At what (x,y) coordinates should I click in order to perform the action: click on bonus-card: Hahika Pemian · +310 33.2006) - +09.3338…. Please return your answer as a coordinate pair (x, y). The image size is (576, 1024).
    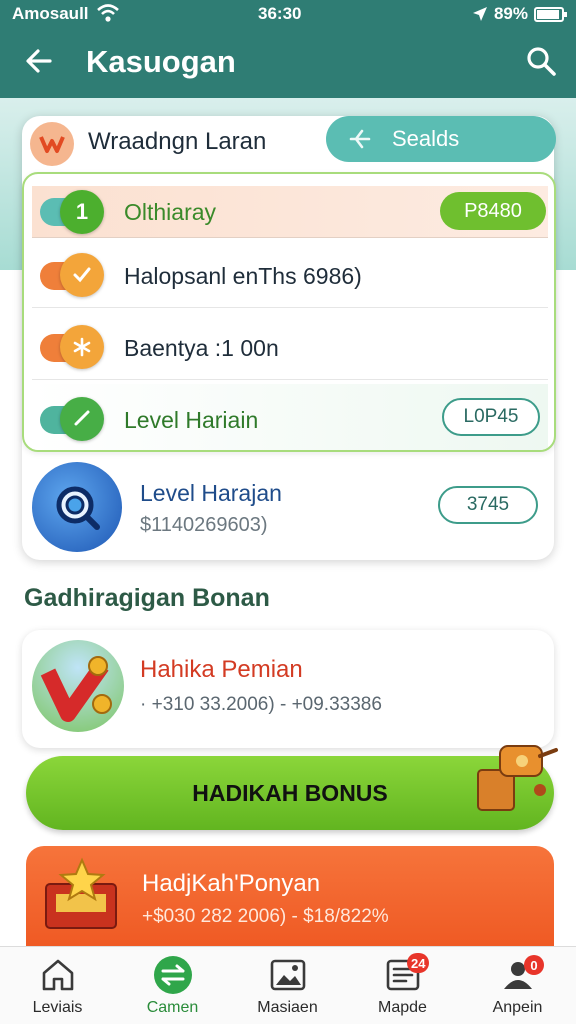
    Looking at the image, I should click on (288, 689).